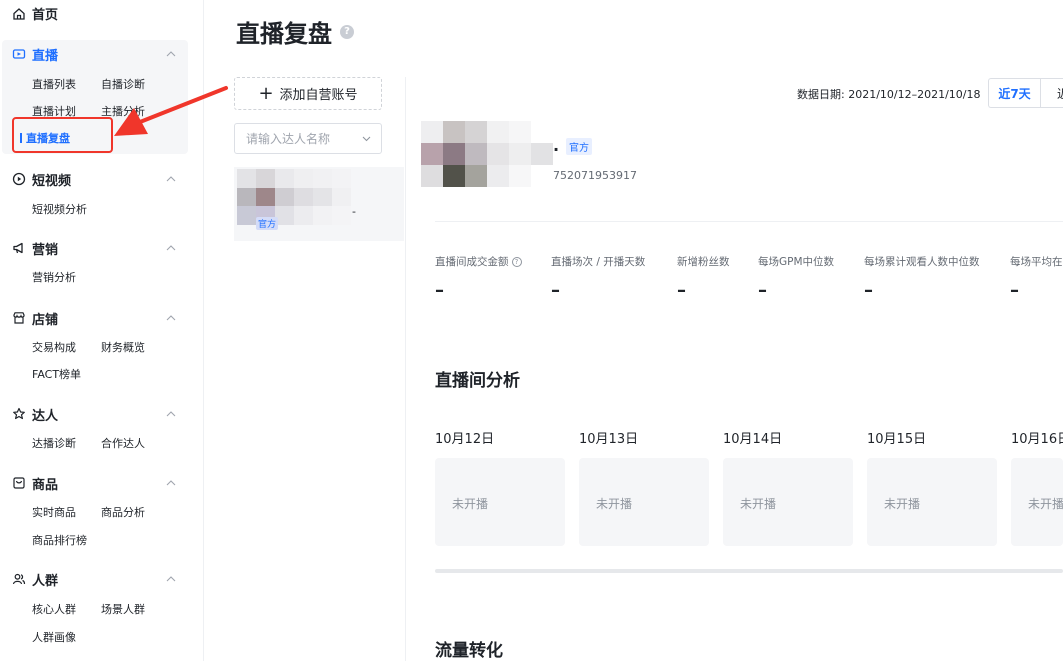 This screenshot has width=1063, height=661. Describe the element at coordinates (54, 277) in the screenshot. I see `sidebar-item-marketing-analysis: 营销分析` at that location.